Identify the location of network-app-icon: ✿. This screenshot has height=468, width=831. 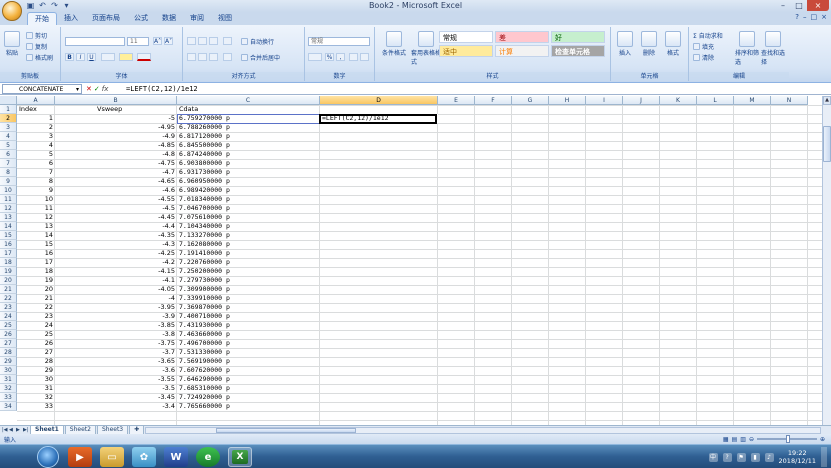
(144, 457).